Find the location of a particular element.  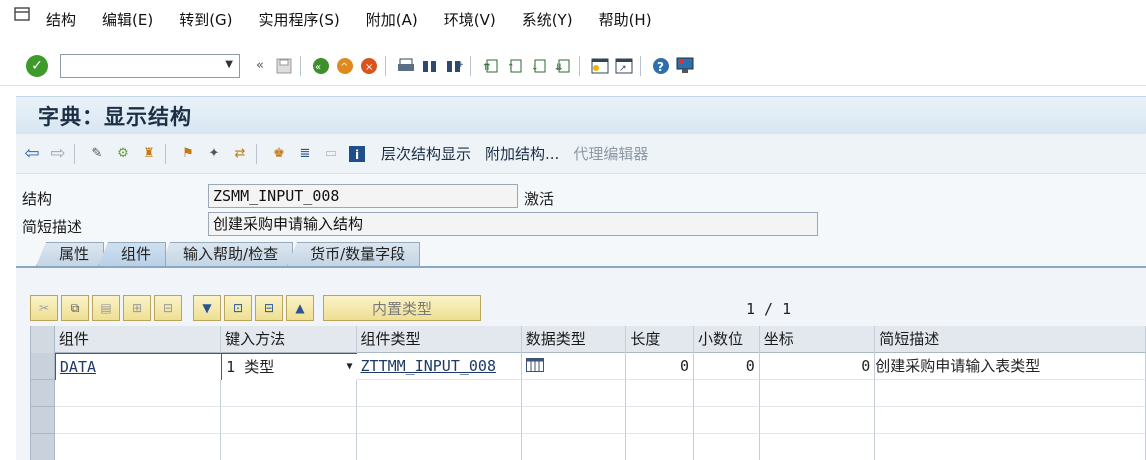

back-icon: « is located at coordinates (321, 66).